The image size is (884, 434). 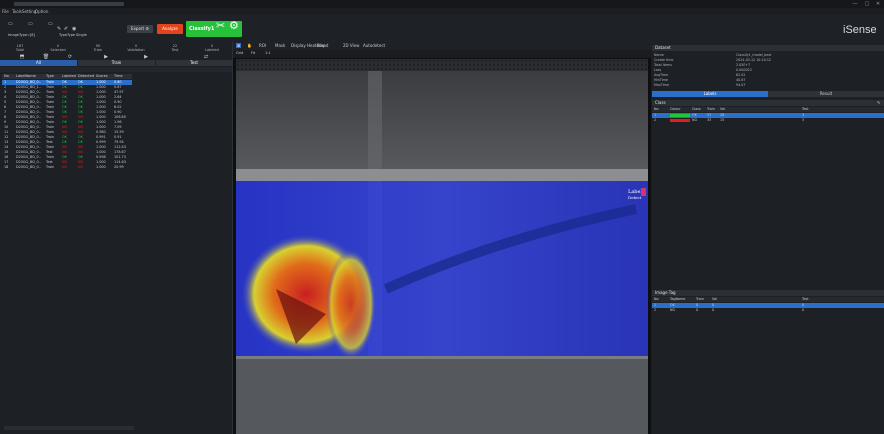 I want to click on image-type-label: ImageType=[8], so click(x=21, y=35).